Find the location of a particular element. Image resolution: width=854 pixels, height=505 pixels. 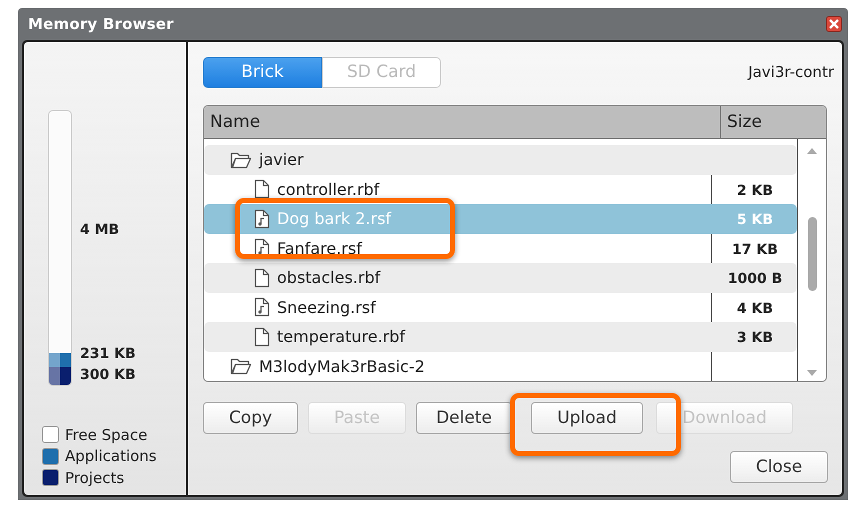

file-size: 17 KB is located at coordinates (755, 250).